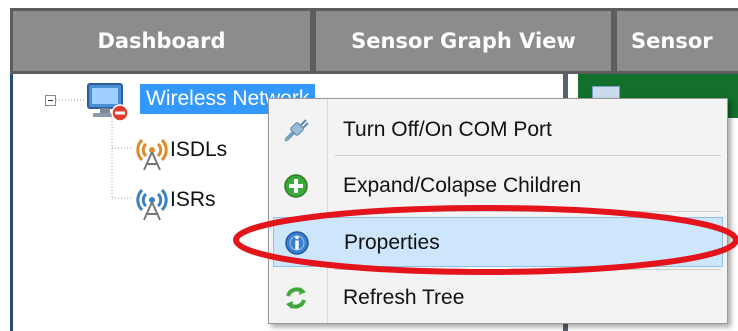 The width and height of the screenshot is (738, 331). What do you see at coordinates (296, 130) in the screenshot?
I see `plug-icon` at bounding box center [296, 130].